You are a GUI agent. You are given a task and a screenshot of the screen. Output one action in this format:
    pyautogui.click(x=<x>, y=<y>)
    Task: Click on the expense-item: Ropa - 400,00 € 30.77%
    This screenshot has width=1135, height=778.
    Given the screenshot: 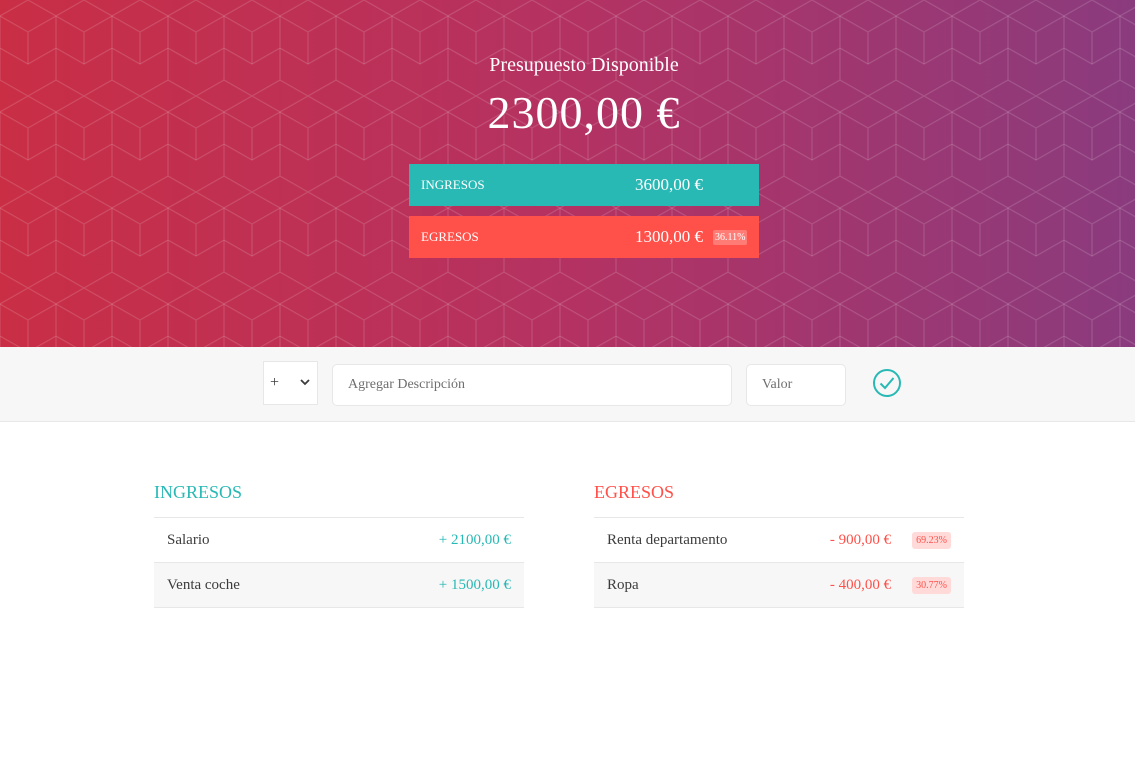 What is the action you would take?
    pyautogui.click(x=779, y=585)
    